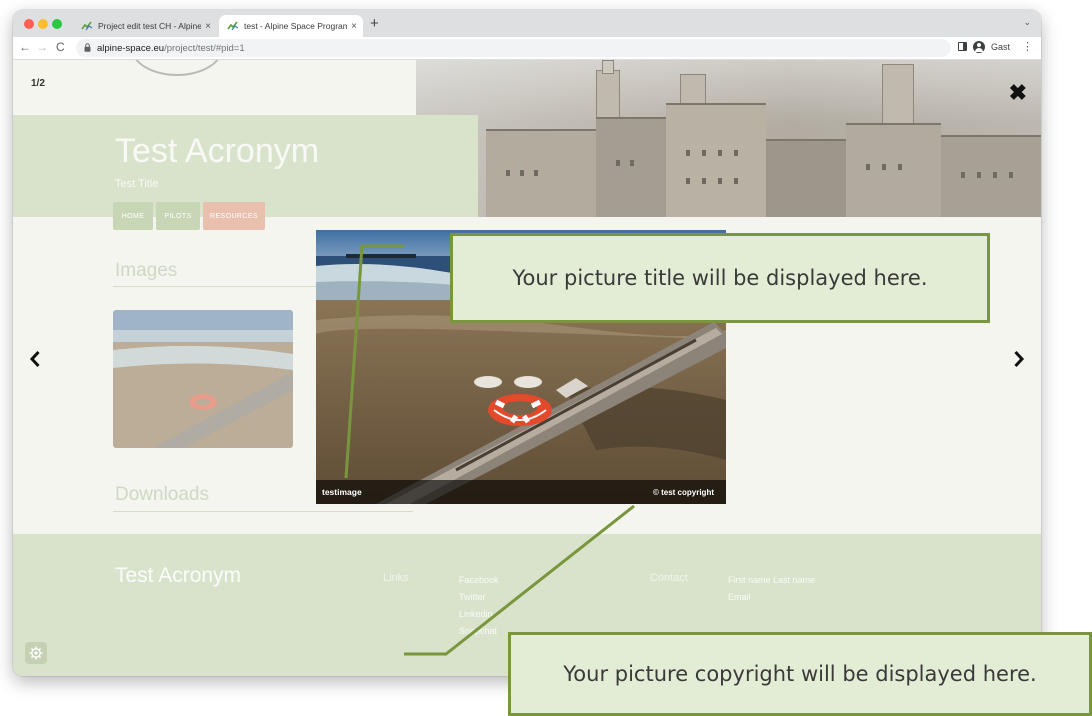 The height and width of the screenshot is (716, 1092). What do you see at coordinates (162, 494) in the screenshot?
I see `downloads-heading: Downloads` at bounding box center [162, 494].